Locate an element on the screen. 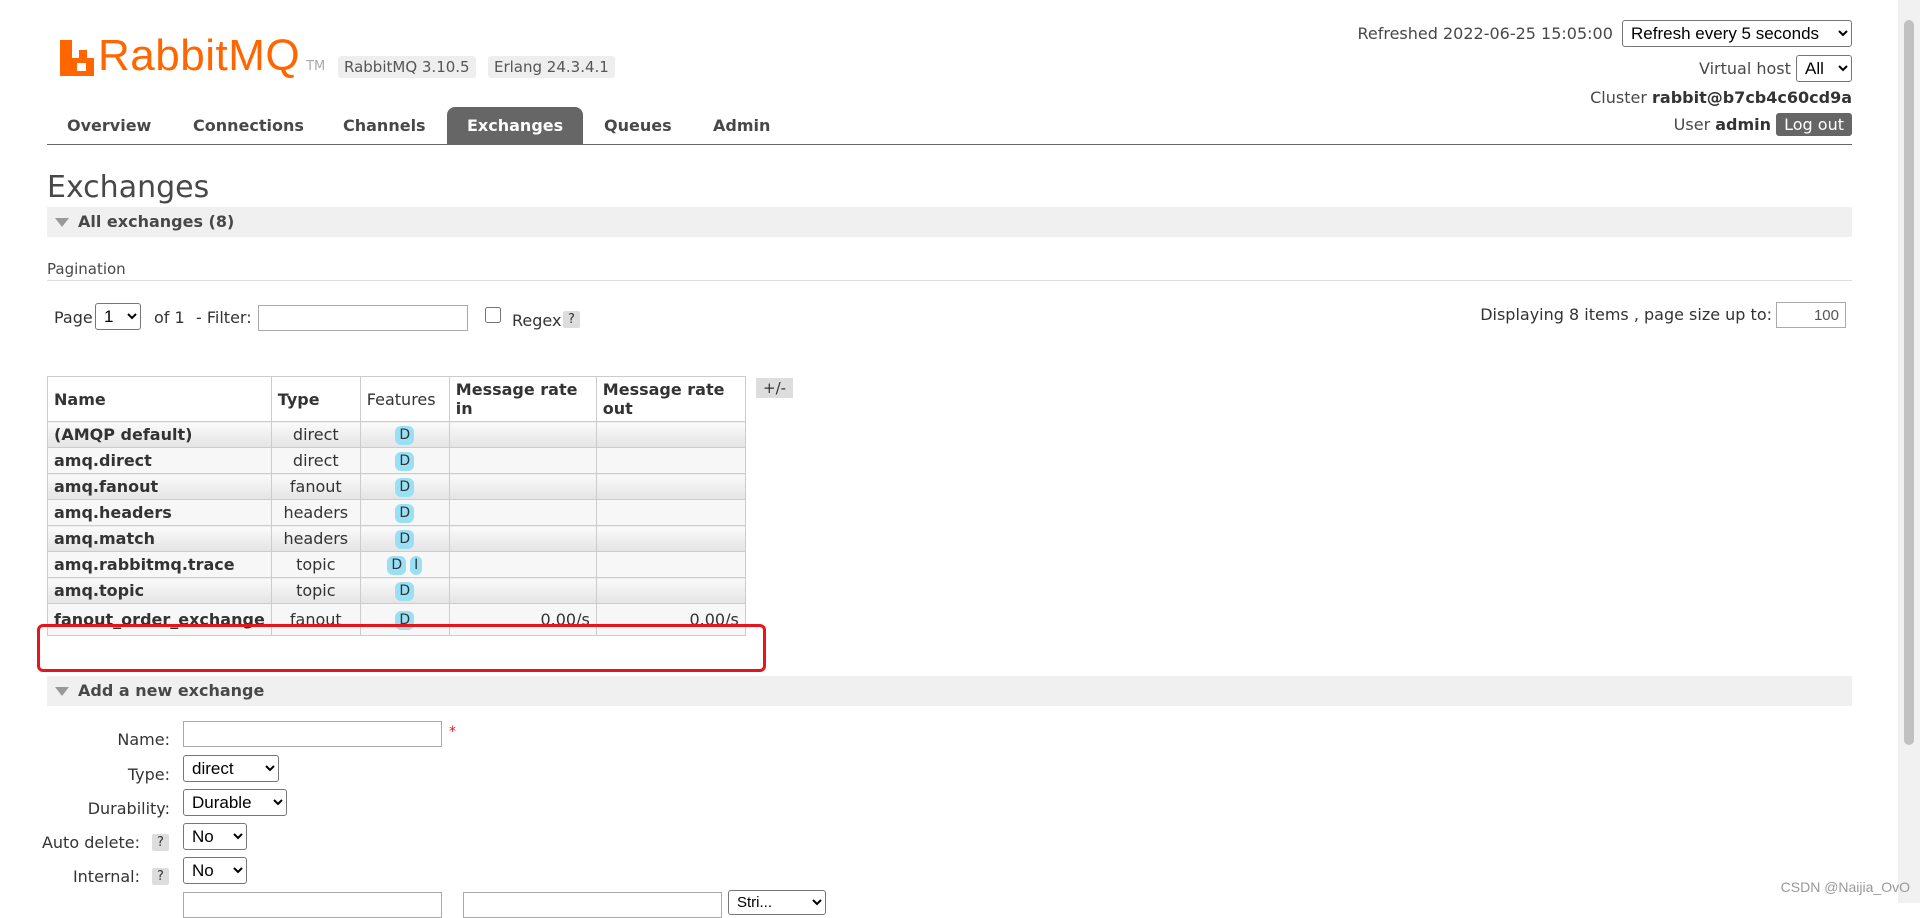 Image resolution: width=1920 pixels, height=918 pixels. internal-select: No is located at coordinates (215, 870).